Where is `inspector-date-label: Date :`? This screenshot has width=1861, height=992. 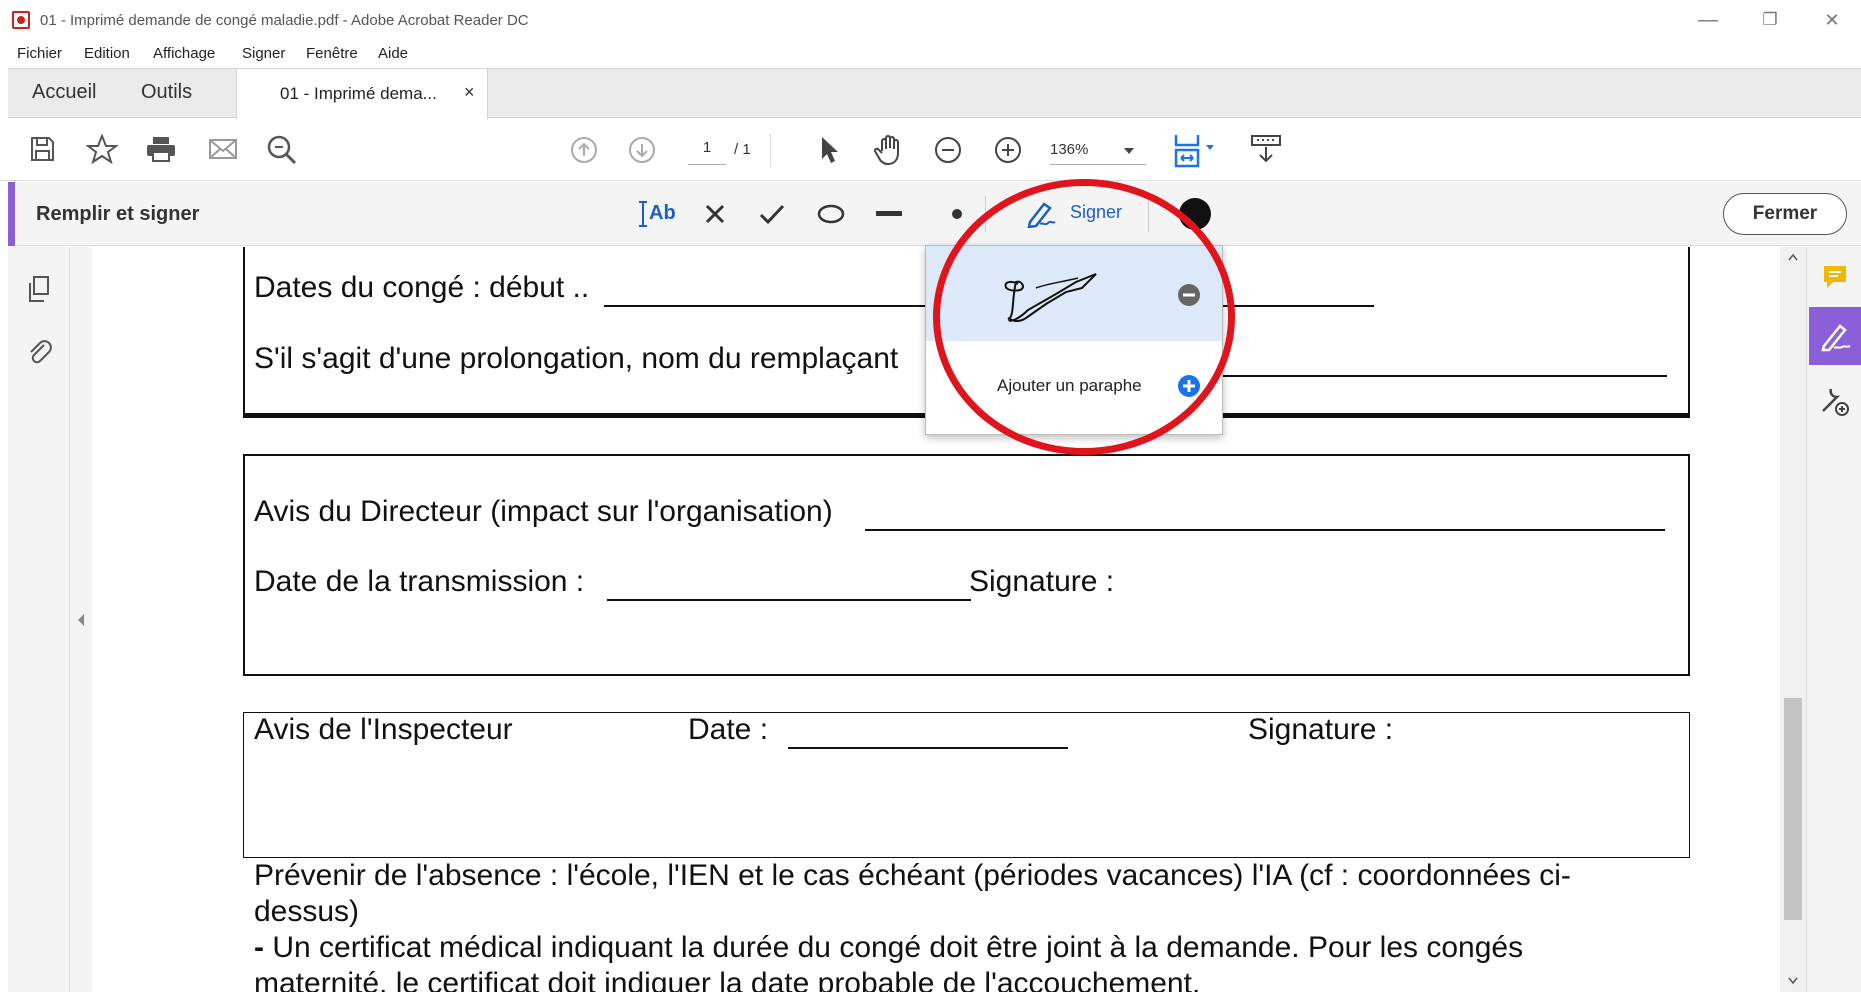 inspector-date-label: Date : is located at coordinates (728, 729).